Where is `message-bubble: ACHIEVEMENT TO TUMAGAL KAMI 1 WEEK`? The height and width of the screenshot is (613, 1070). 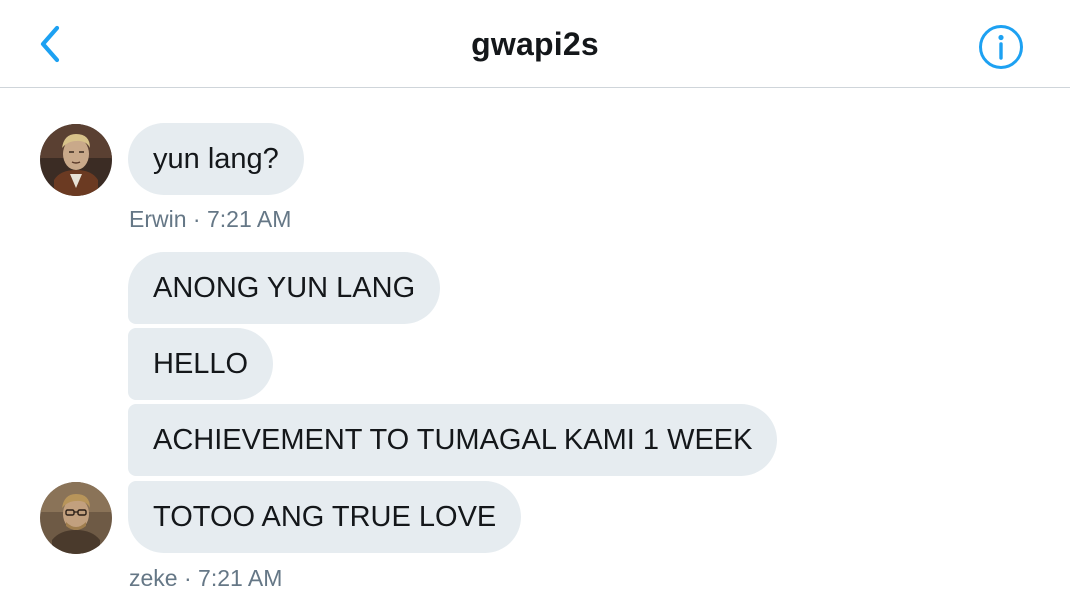
message-bubble: ACHIEVEMENT TO TUMAGAL KAMI 1 WEEK is located at coordinates (453, 440).